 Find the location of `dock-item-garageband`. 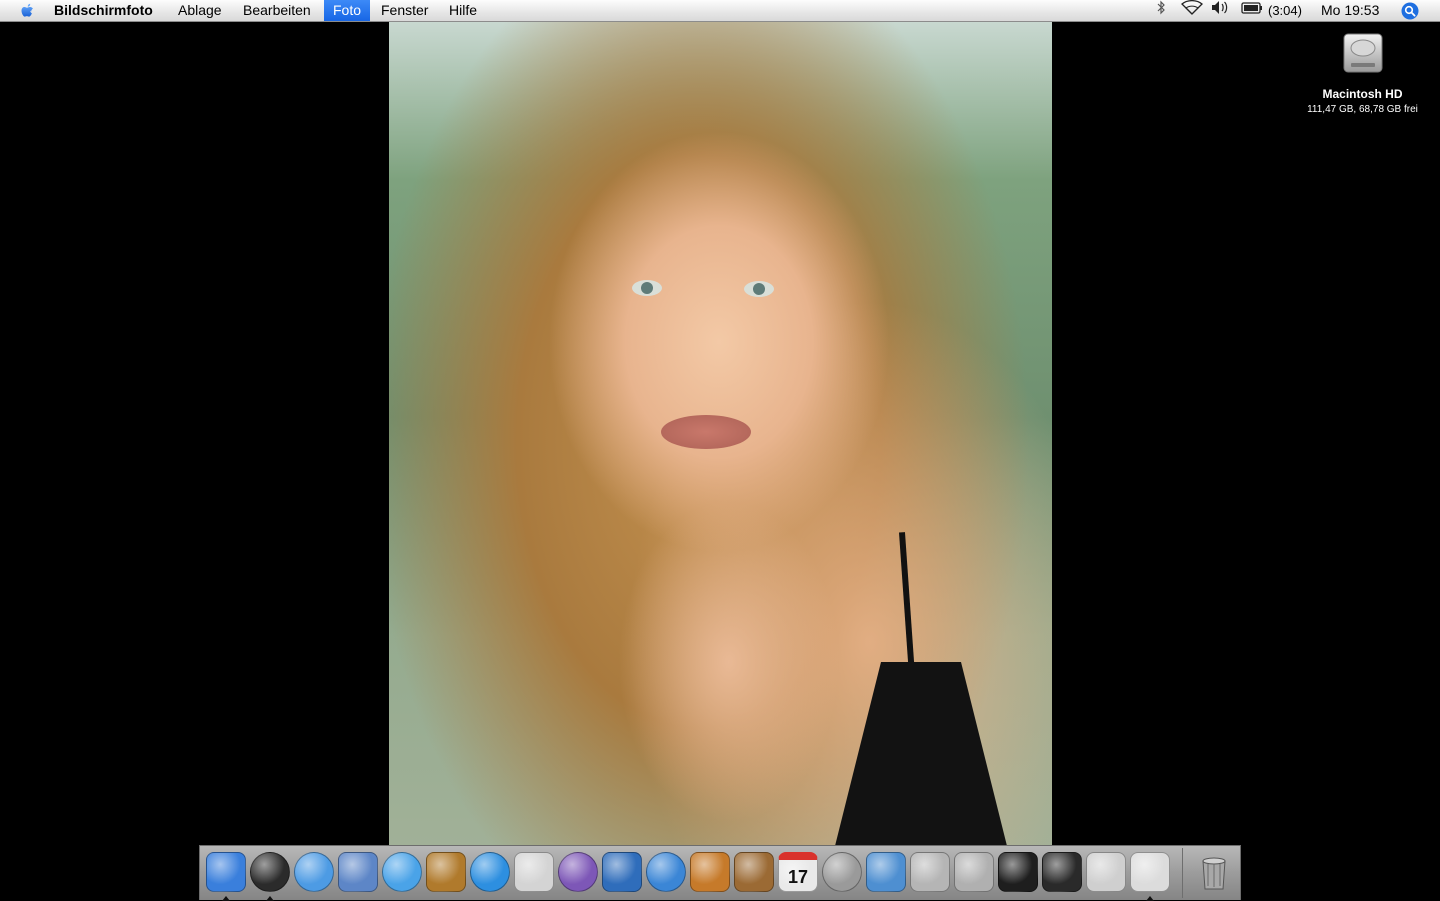

dock-item-garageband is located at coordinates (710, 872).